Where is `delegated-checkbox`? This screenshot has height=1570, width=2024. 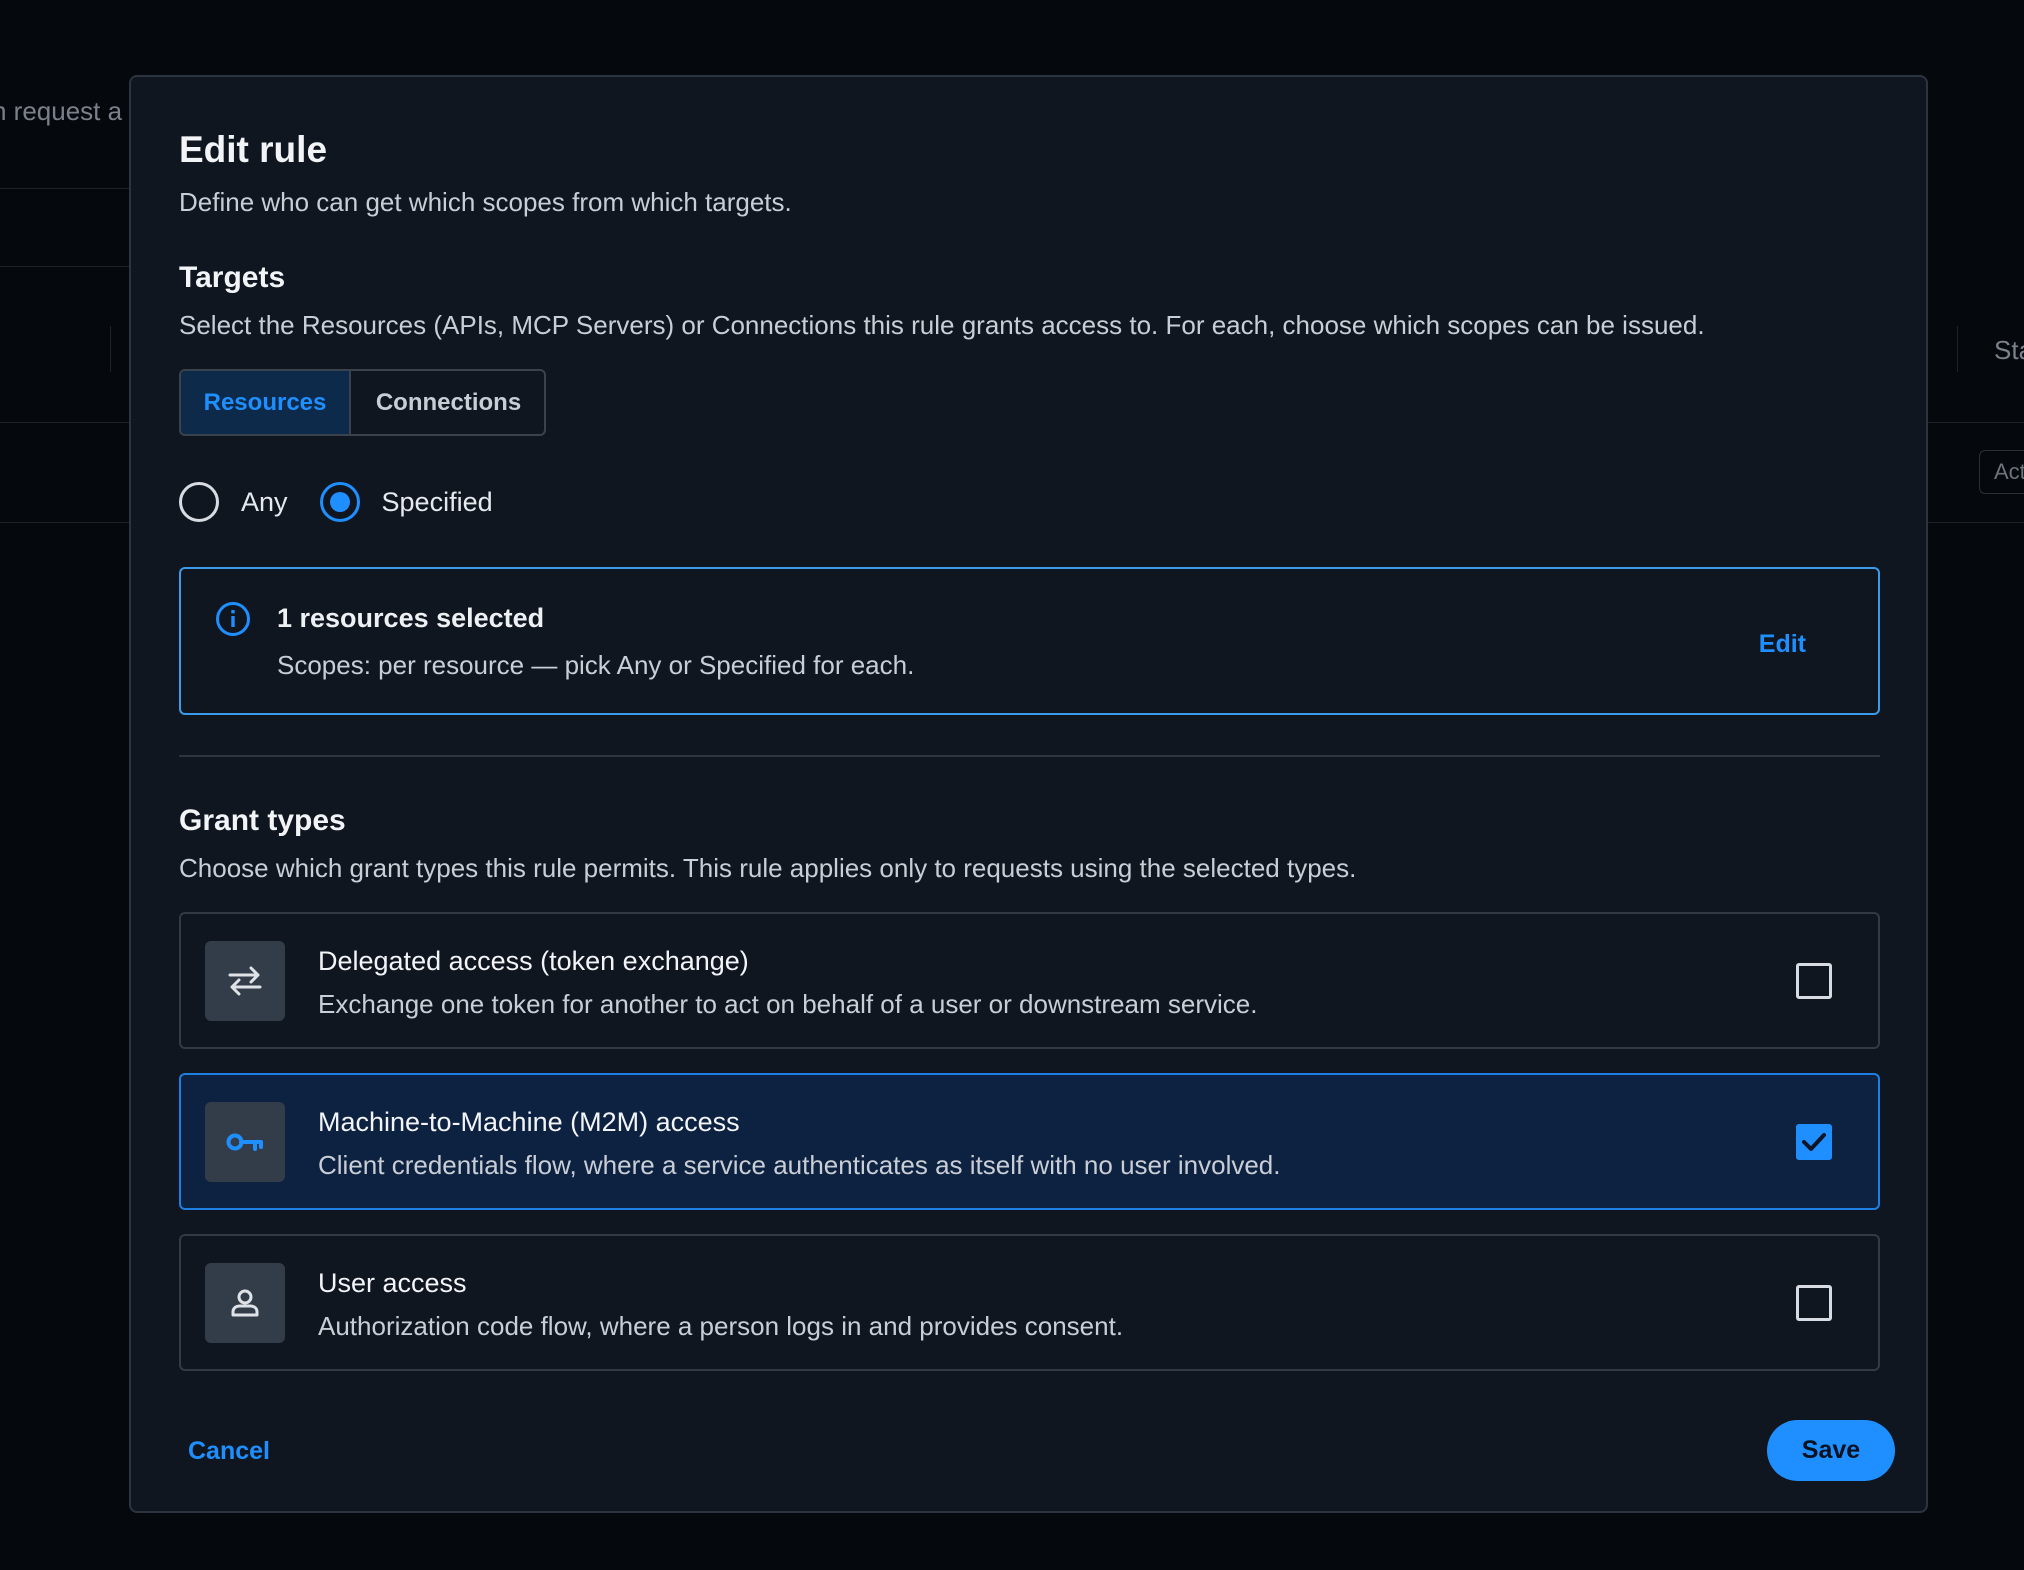
delegated-checkbox is located at coordinates (1814, 981).